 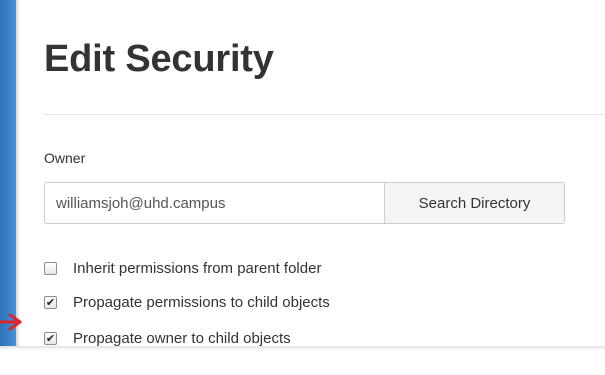 I want to click on propagate-owner-option: ✔ Propagate owner to child objects, so click(x=167, y=338).